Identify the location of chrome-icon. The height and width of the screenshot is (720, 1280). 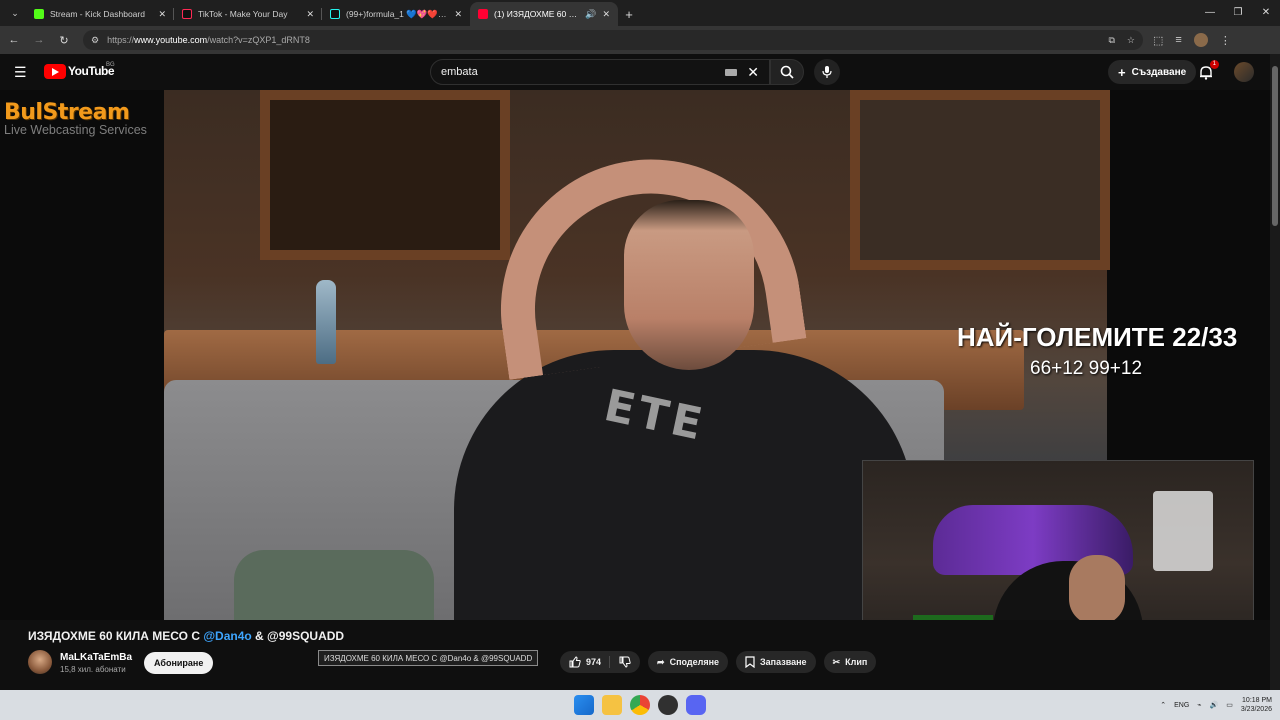
(640, 705).